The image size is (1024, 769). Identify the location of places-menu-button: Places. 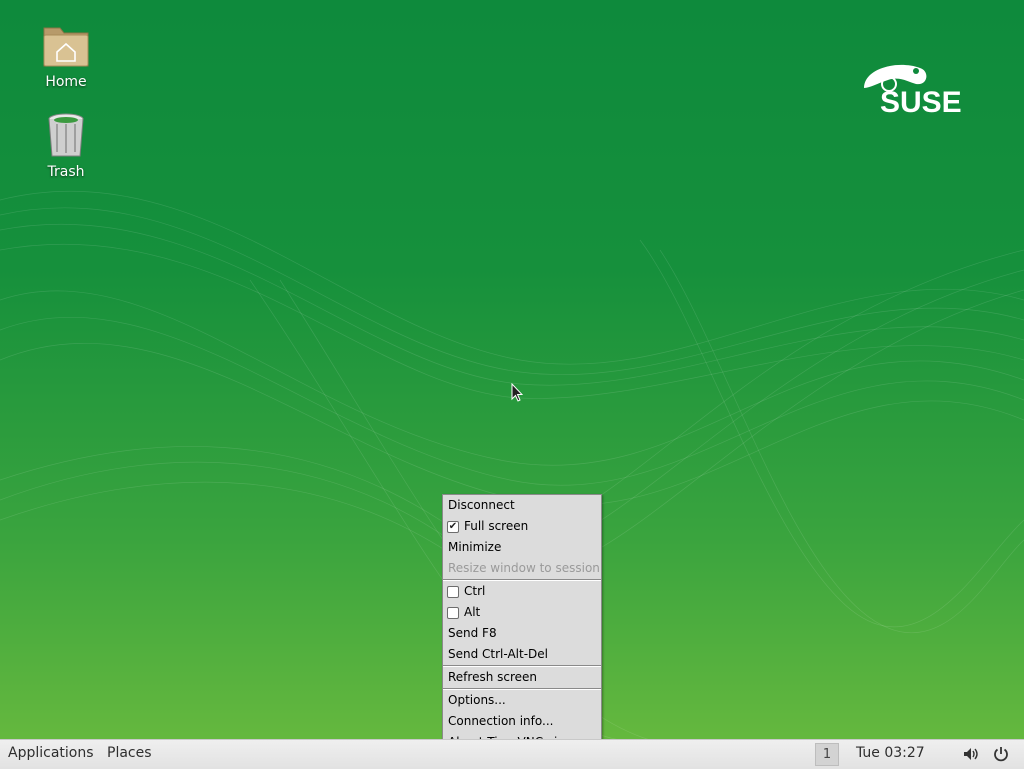
(129, 754).